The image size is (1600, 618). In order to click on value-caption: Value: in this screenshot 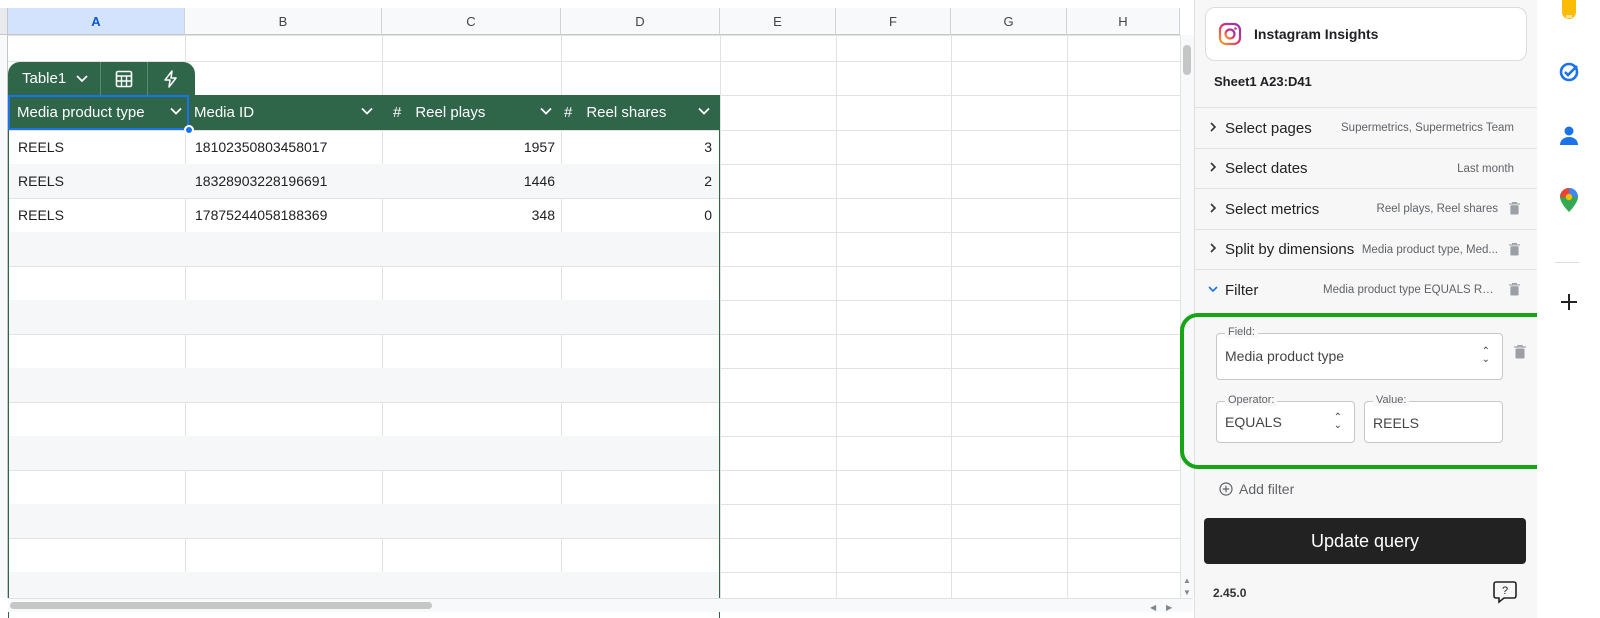, I will do `click(1391, 400)`.